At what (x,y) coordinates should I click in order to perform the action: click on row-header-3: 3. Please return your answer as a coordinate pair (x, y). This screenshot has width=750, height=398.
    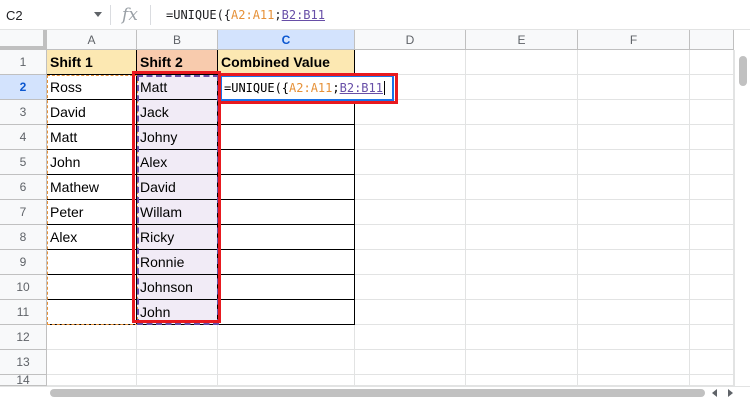
    Looking at the image, I should click on (23, 112).